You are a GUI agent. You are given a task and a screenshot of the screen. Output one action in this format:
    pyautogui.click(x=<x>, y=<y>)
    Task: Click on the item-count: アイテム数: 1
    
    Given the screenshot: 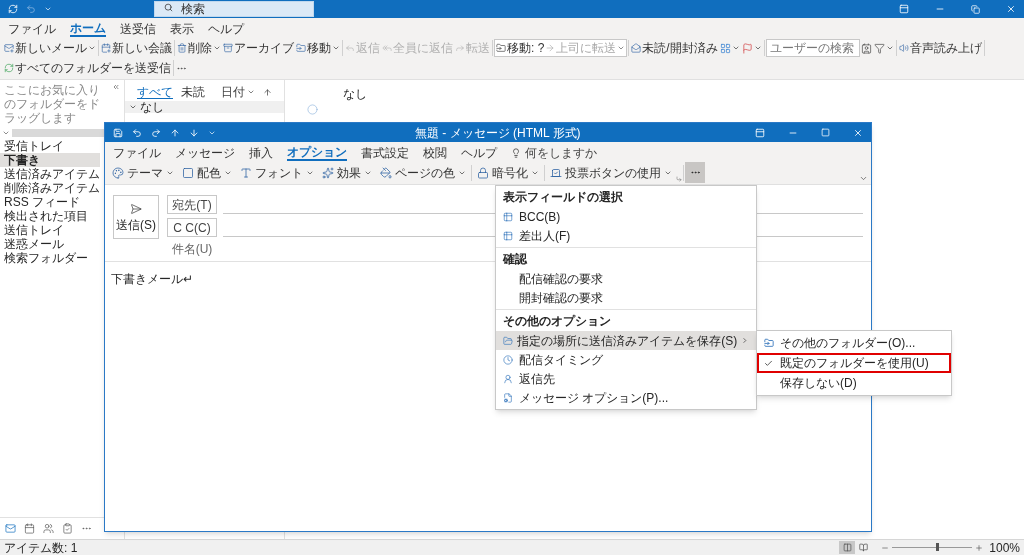 What is the action you would take?
    pyautogui.click(x=41, y=547)
    